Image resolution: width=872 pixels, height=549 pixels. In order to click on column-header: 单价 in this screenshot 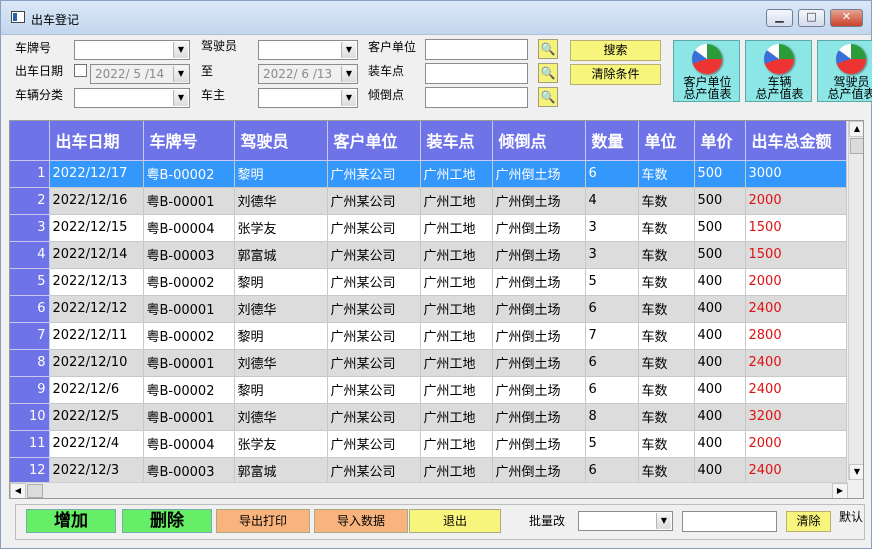, I will do `click(720, 141)`.